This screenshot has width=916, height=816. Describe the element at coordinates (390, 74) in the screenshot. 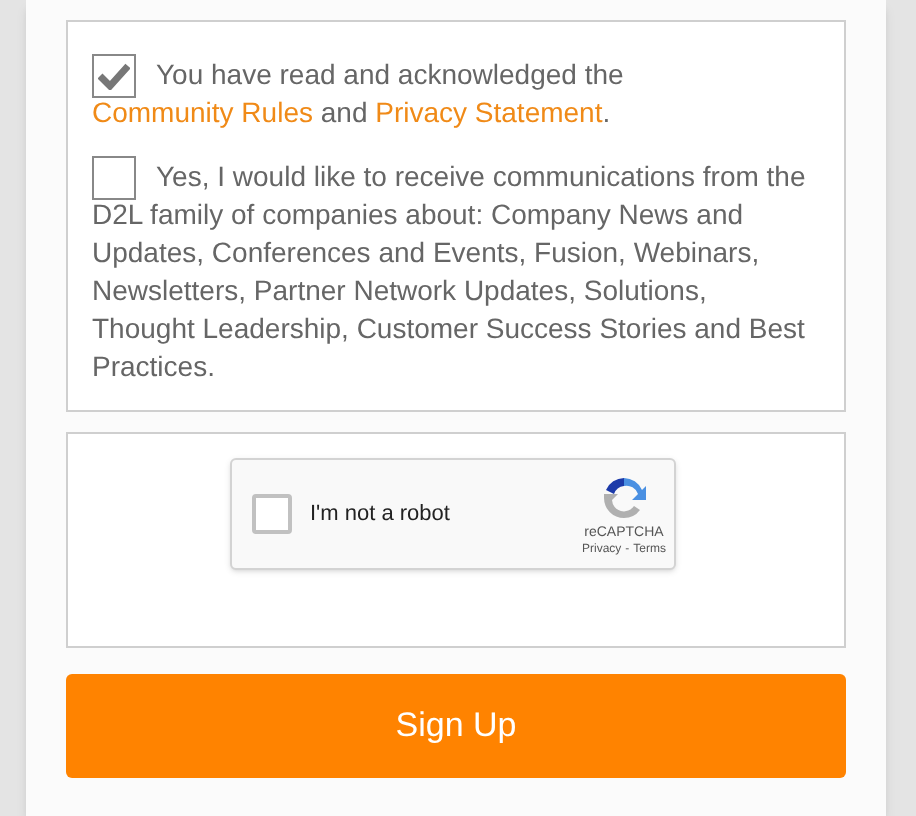

I see `consent-text: You have read and acknowledged the` at that location.